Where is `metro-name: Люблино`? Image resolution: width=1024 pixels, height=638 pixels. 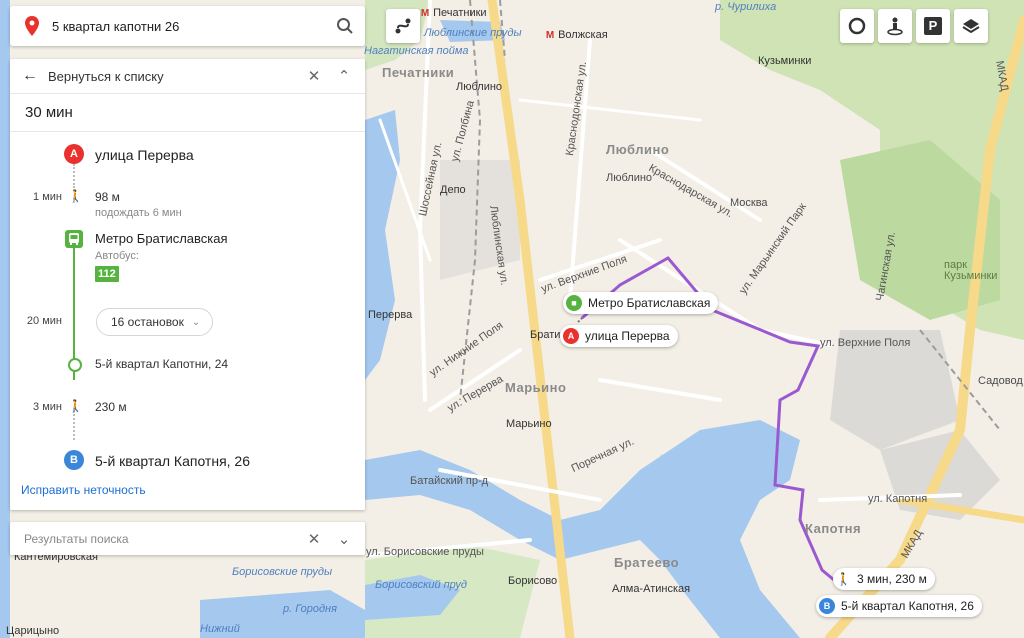 metro-name: Люблино is located at coordinates (479, 87).